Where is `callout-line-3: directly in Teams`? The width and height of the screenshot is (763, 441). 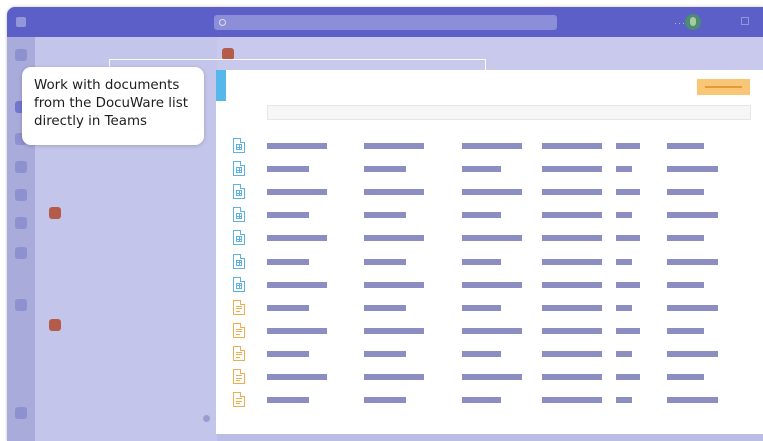 callout-line-3: directly in Teams is located at coordinates (91, 121).